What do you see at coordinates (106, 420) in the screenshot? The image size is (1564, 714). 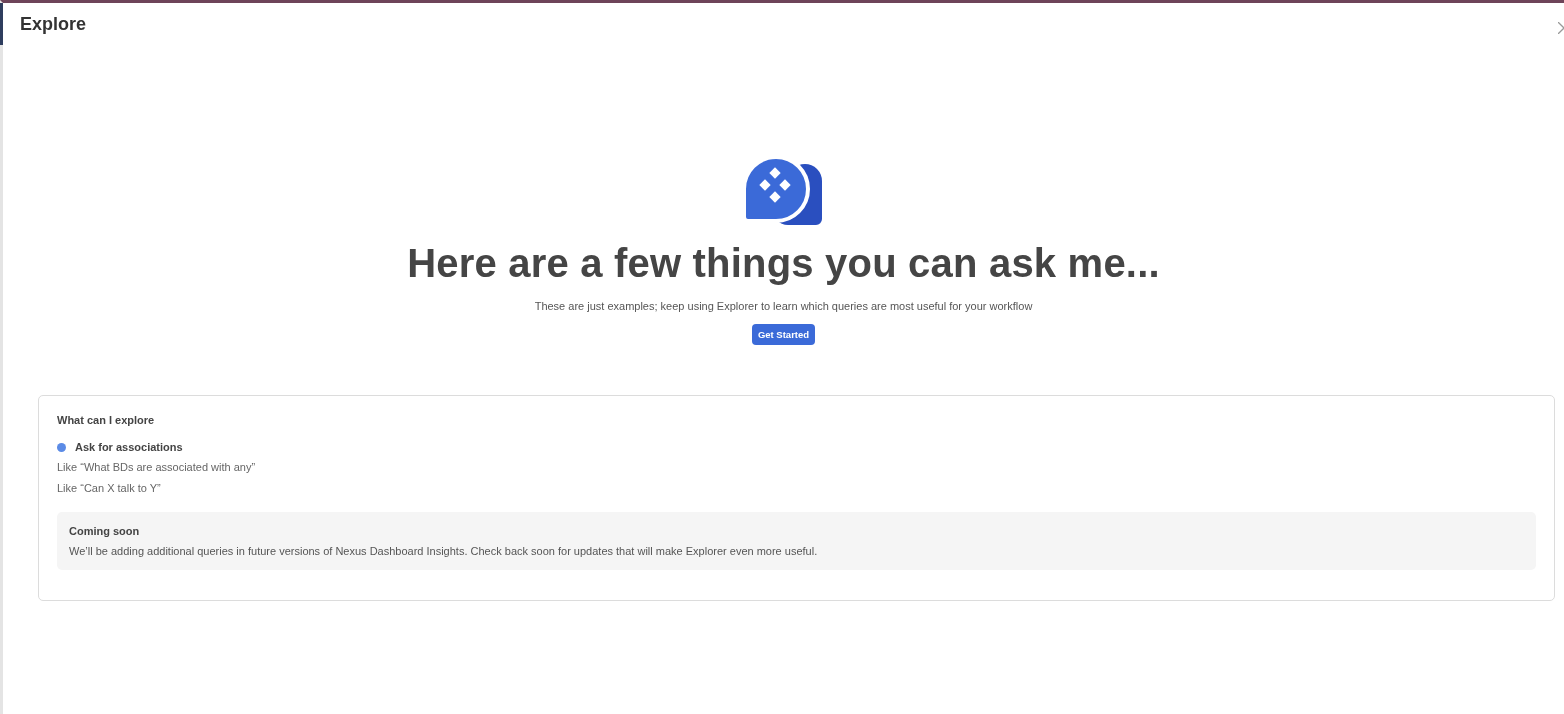 I see `card-title: What can I explore` at bounding box center [106, 420].